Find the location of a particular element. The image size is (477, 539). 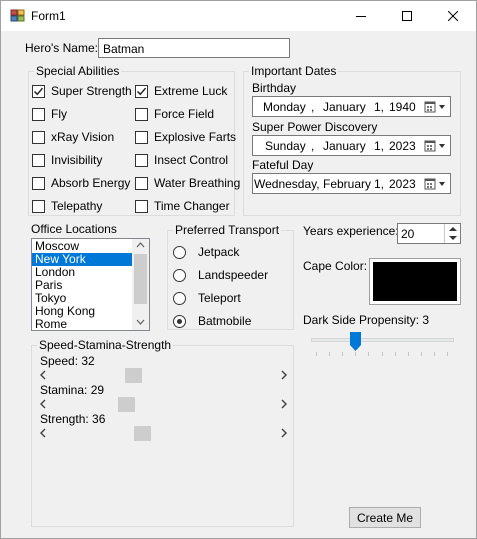

ability-checkbox-row: Telepathy is located at coordinates (67, 206).